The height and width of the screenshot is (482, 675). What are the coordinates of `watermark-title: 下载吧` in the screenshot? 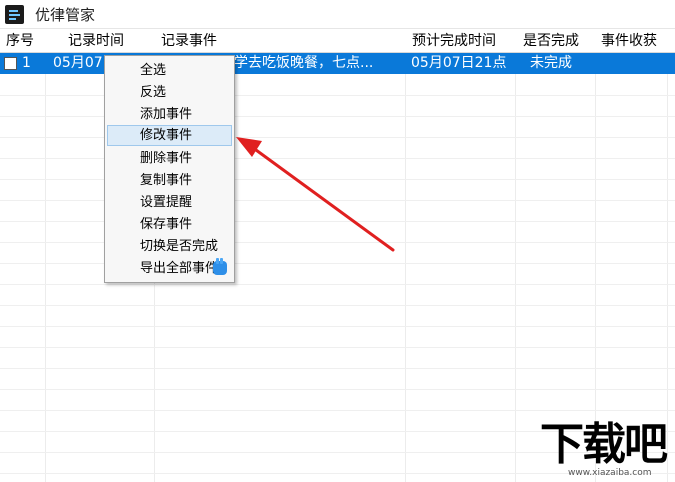 It's located at (604, 444).